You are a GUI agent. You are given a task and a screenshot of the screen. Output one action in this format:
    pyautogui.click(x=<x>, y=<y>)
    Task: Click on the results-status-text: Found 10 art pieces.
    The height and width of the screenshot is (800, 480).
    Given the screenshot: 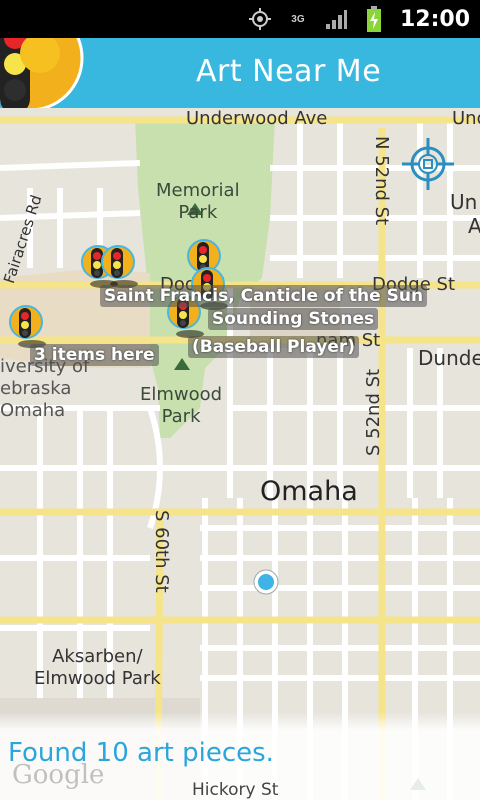 What is the action you would take?
    pyautogui.click(x=141, y=753)
    